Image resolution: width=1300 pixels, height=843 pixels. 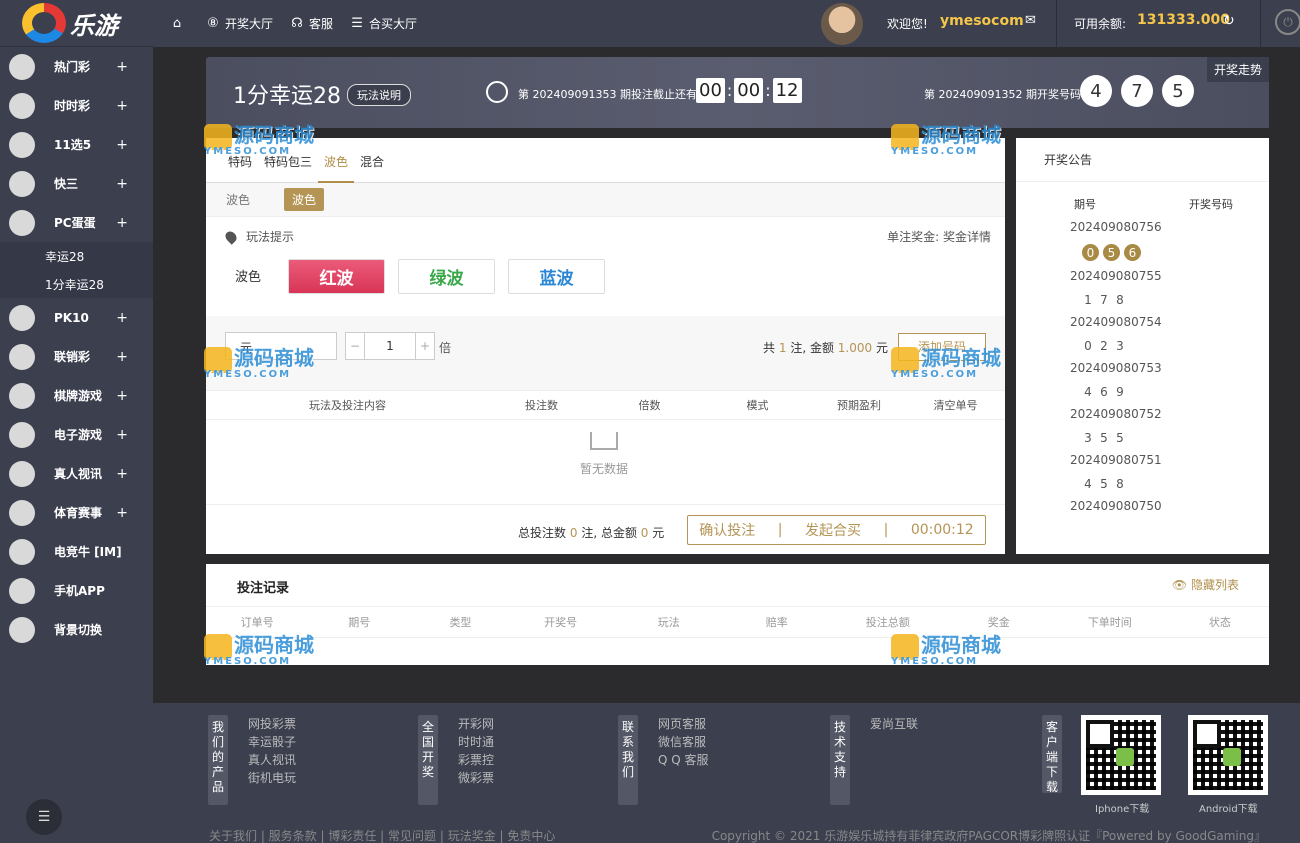 What do you see at coordinates (76, 222) in the screenshot?
I see `sidebar-item-pcdd: PC蛋蛋 +` at bounding box center [76, 222].